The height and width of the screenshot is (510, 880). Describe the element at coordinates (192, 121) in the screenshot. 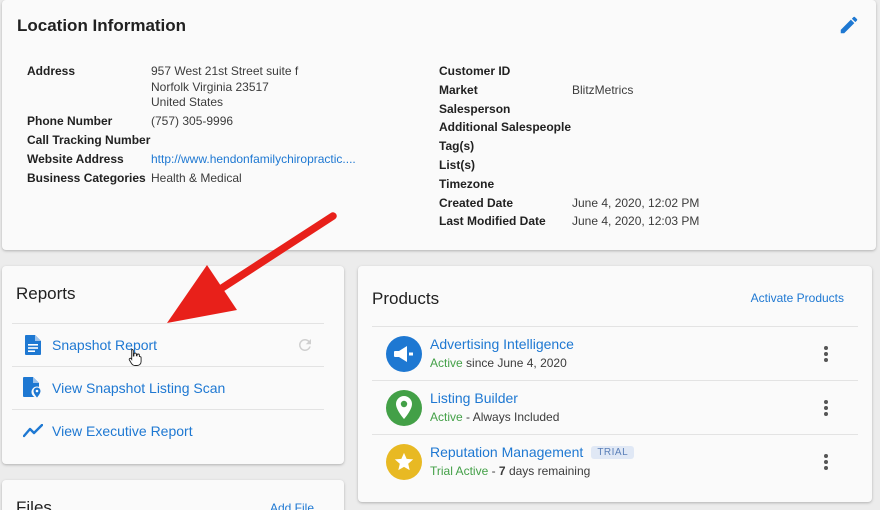

I see `phone-value: (757) 305-9996` at that location.